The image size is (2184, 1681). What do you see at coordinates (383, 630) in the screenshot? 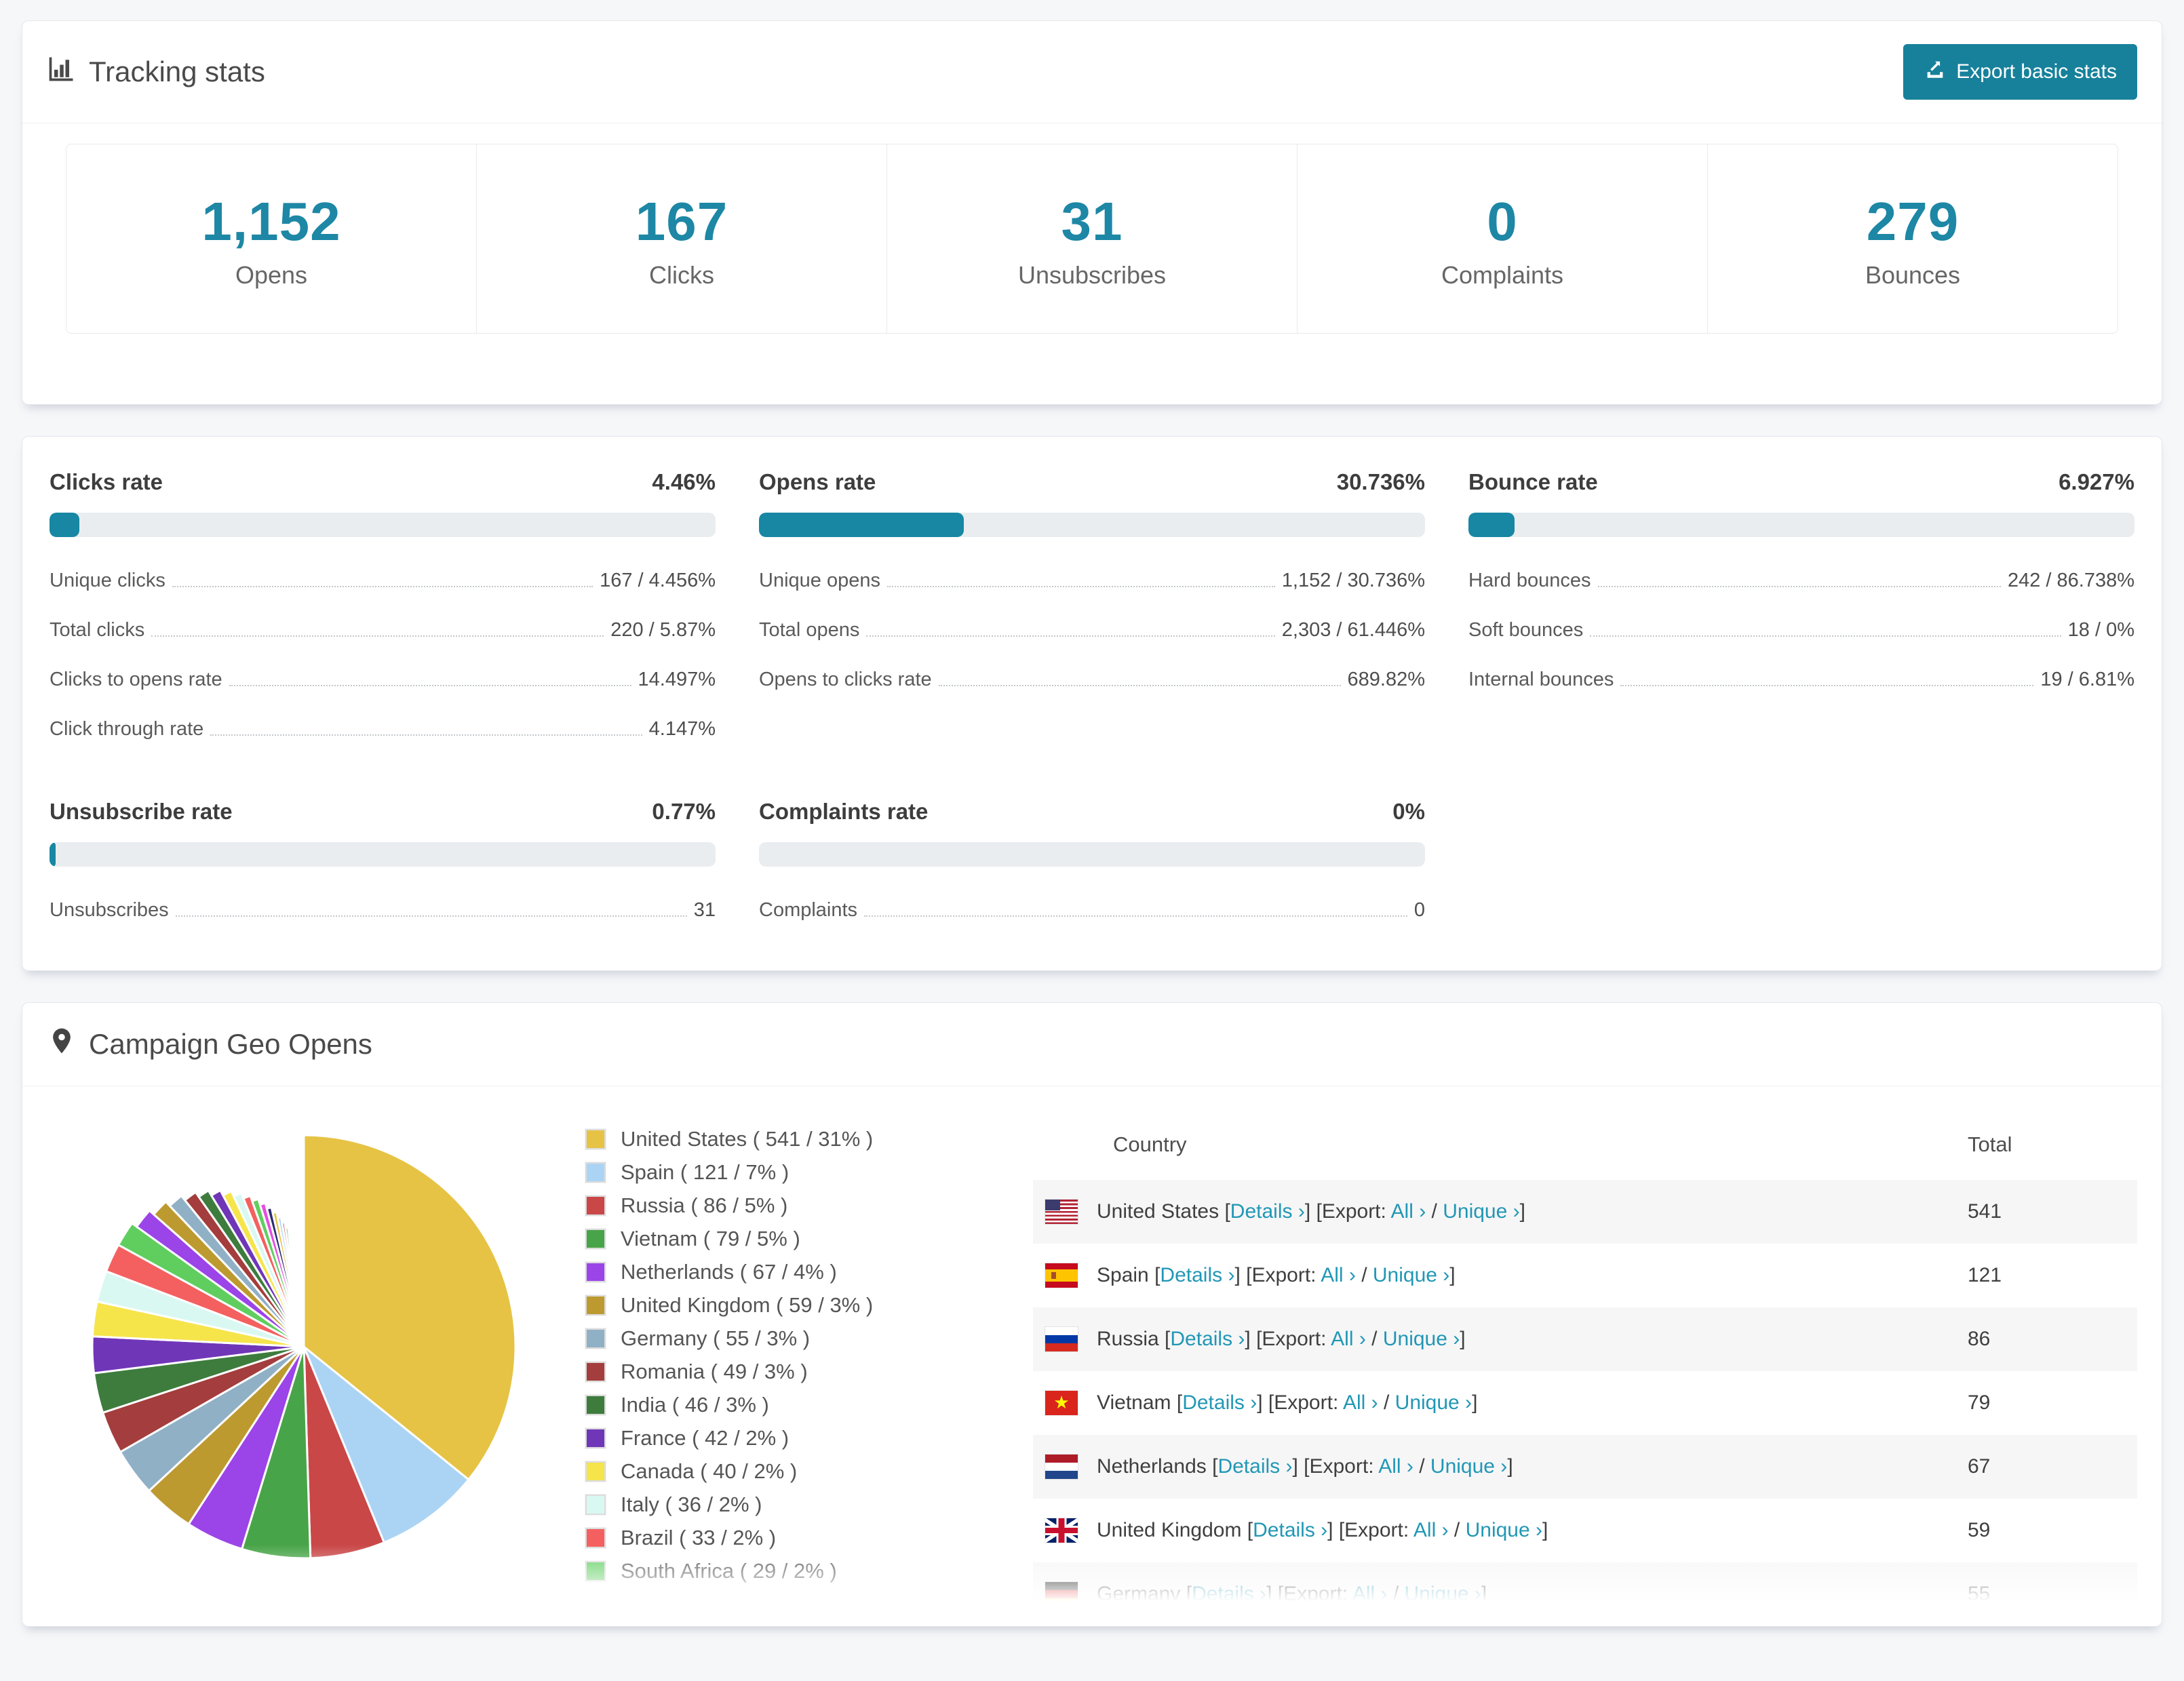
I see `rate-stat-line: Total clicks220 / 5.87%` at bounding box center [383, 630].